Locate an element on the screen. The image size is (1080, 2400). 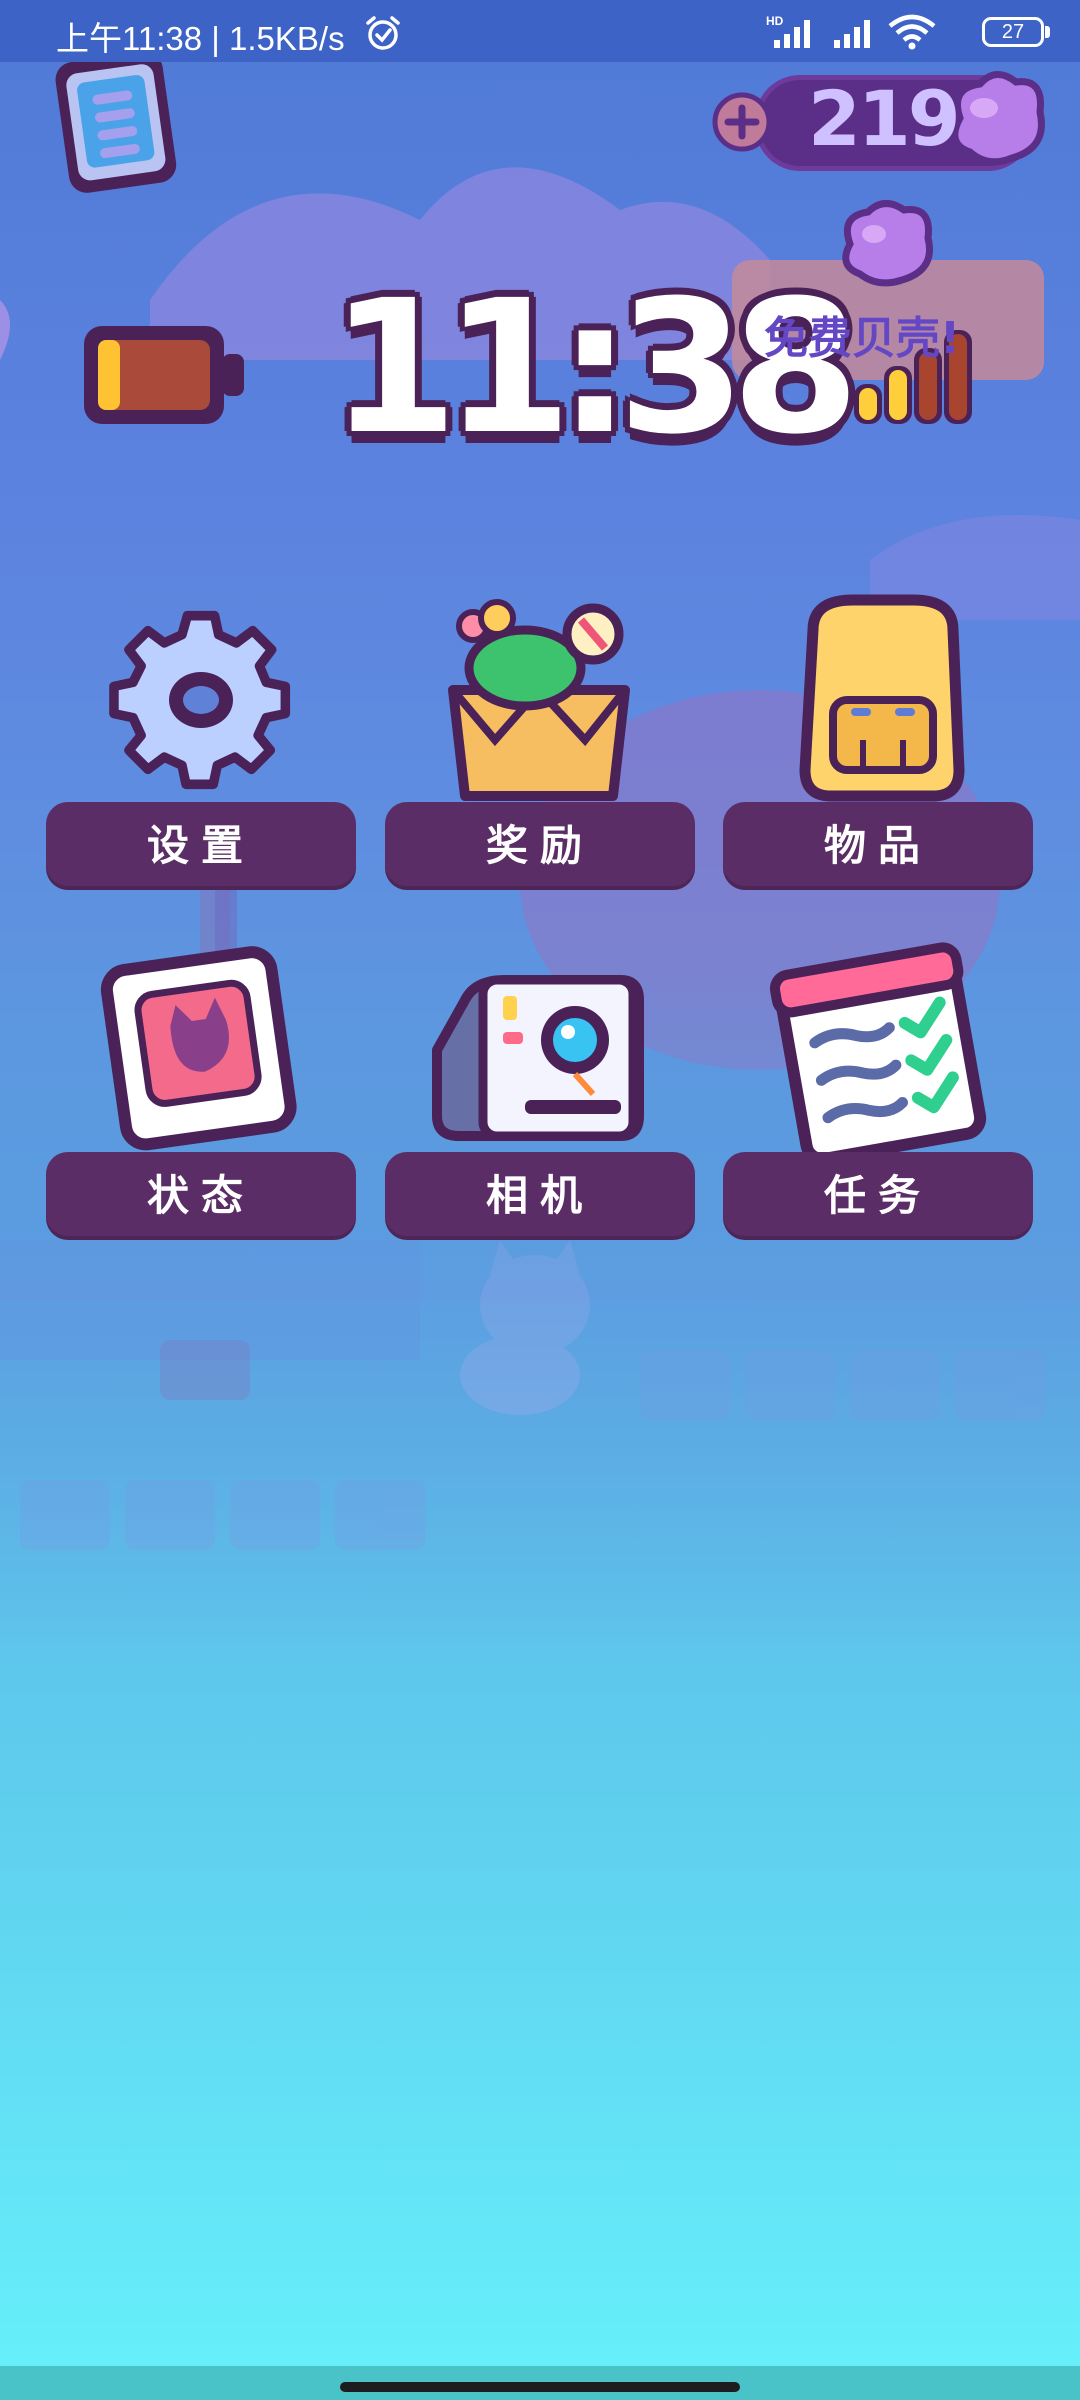
menu-items-label: 物品 is located at coordinates (878, 846).